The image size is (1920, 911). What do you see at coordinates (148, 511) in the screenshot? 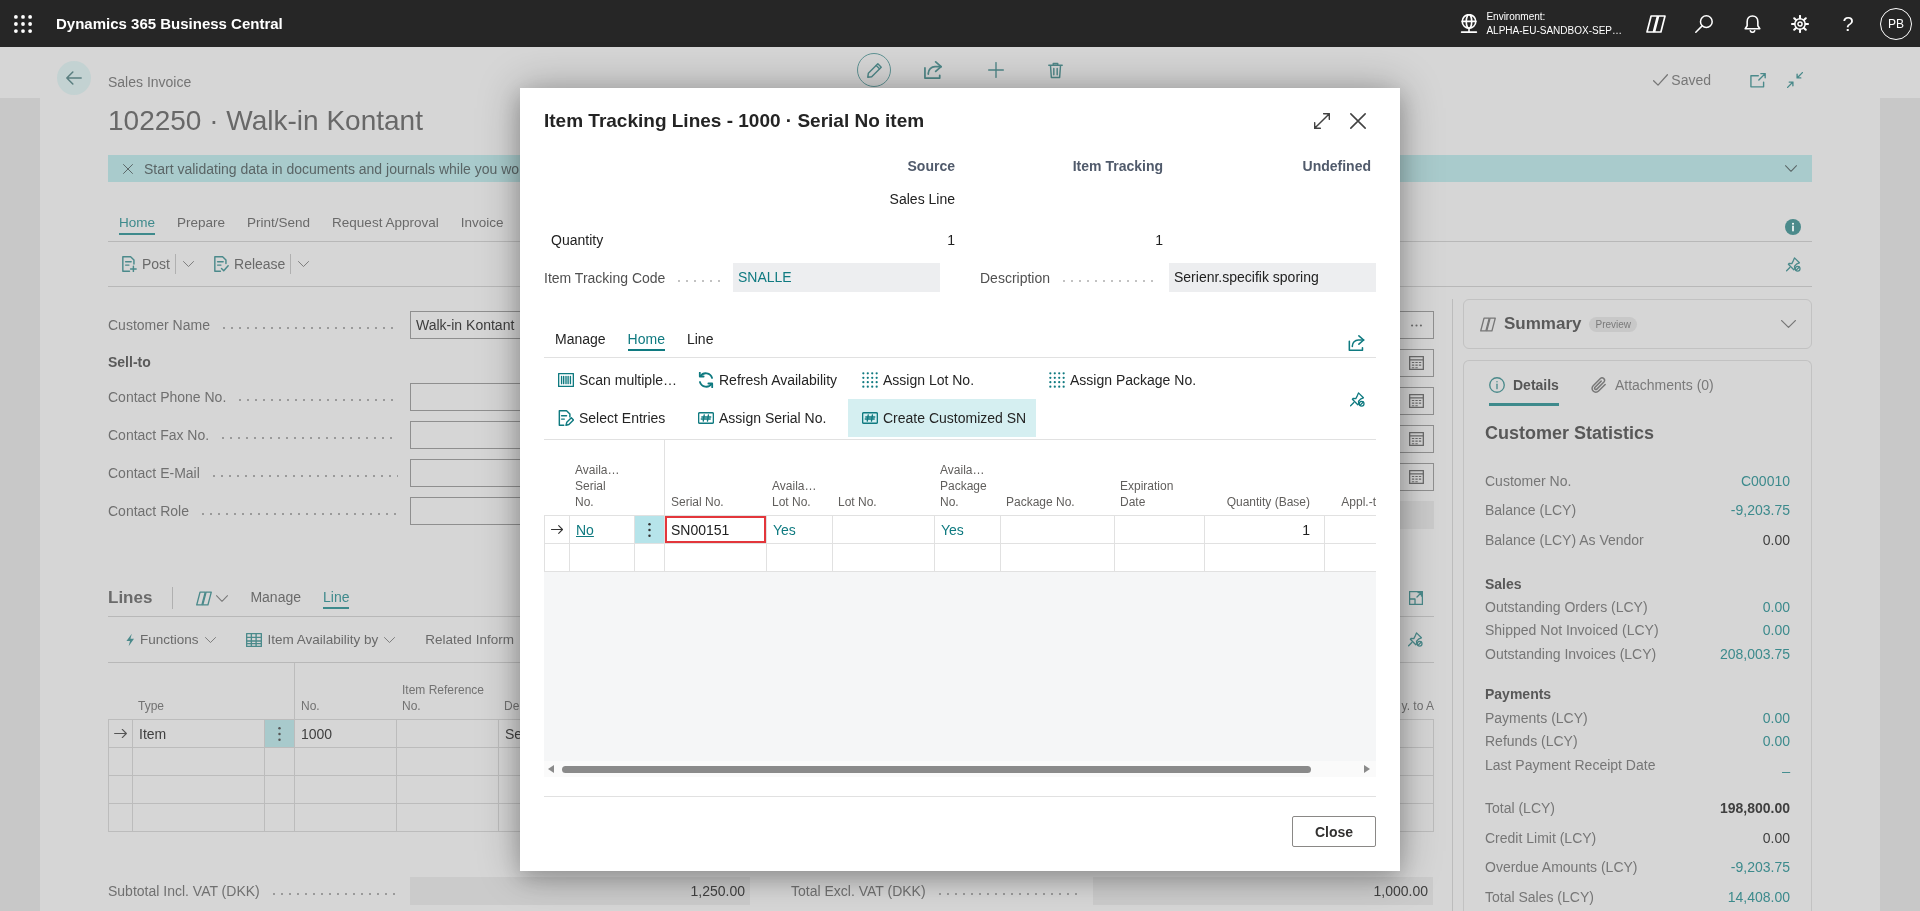
I see `field-label: Contact Role` at bounding box center [148, 511].